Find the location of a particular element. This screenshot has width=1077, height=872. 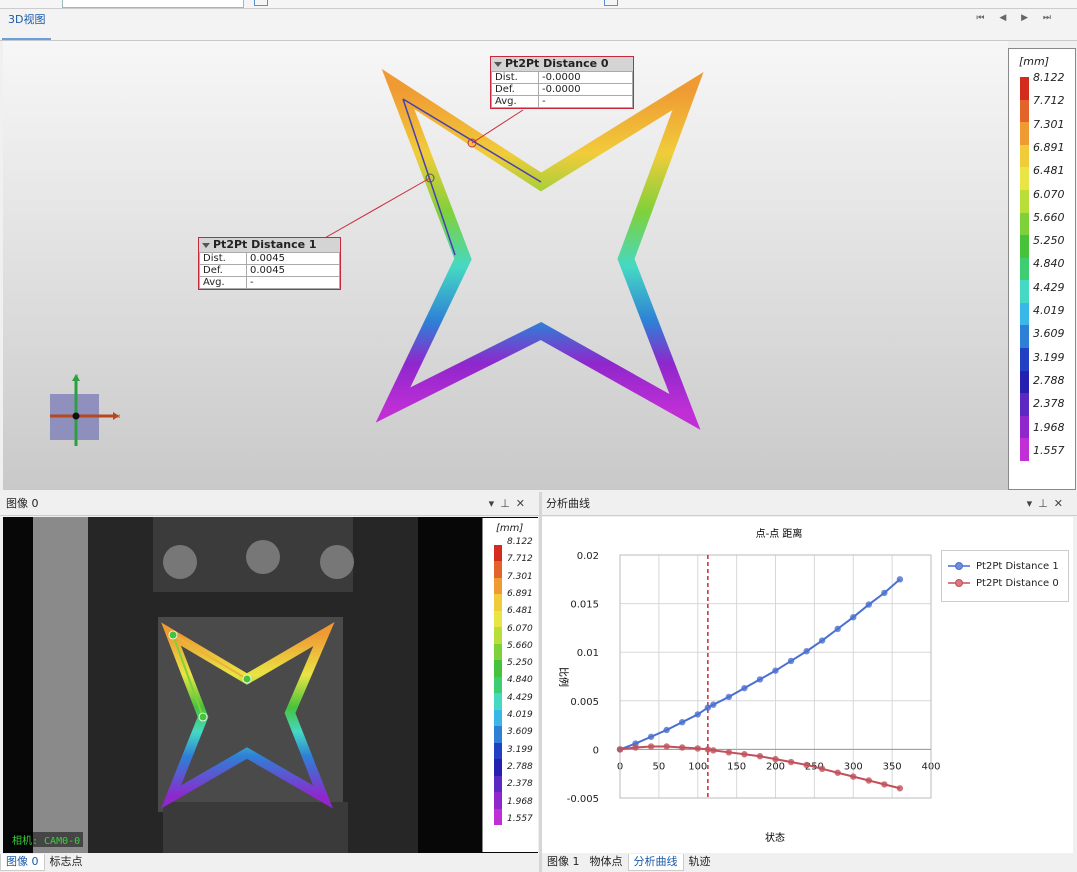

measure-box-title: Pt2Pt Distance 1 is located at coordinates (269, 245).